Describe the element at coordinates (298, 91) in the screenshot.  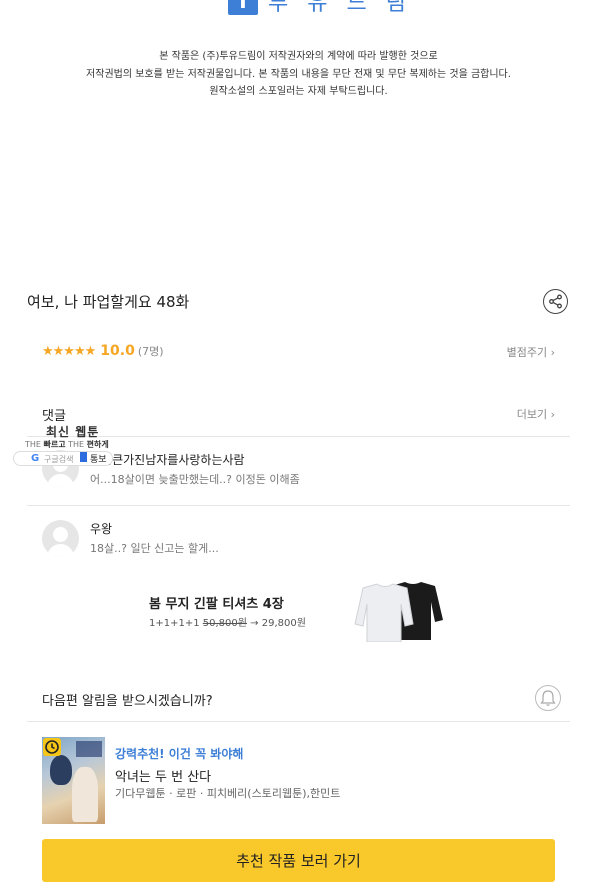
I see `notice-line: 원작소설의 스포일러는 자제 부탁드립니다.` at that location.